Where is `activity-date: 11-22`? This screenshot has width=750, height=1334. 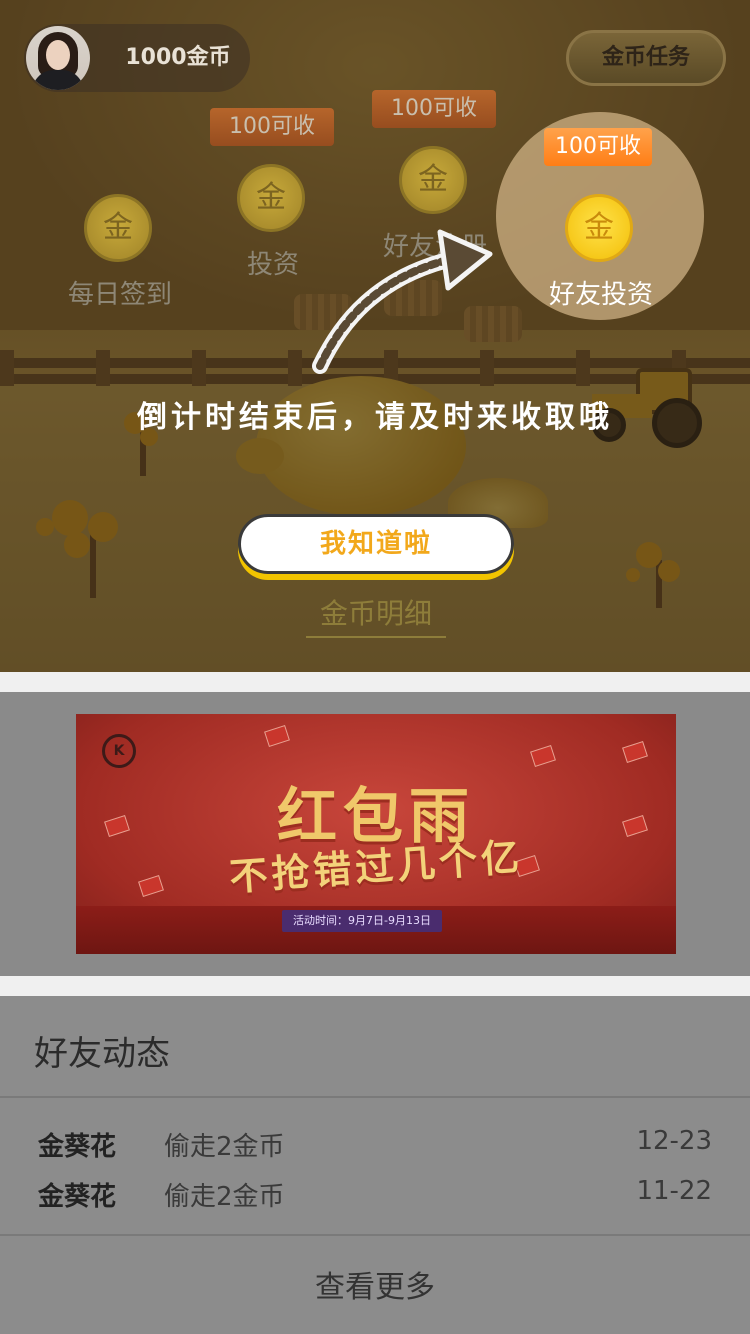 activity-date: 11-22 is located at coordinates (674, 1191).